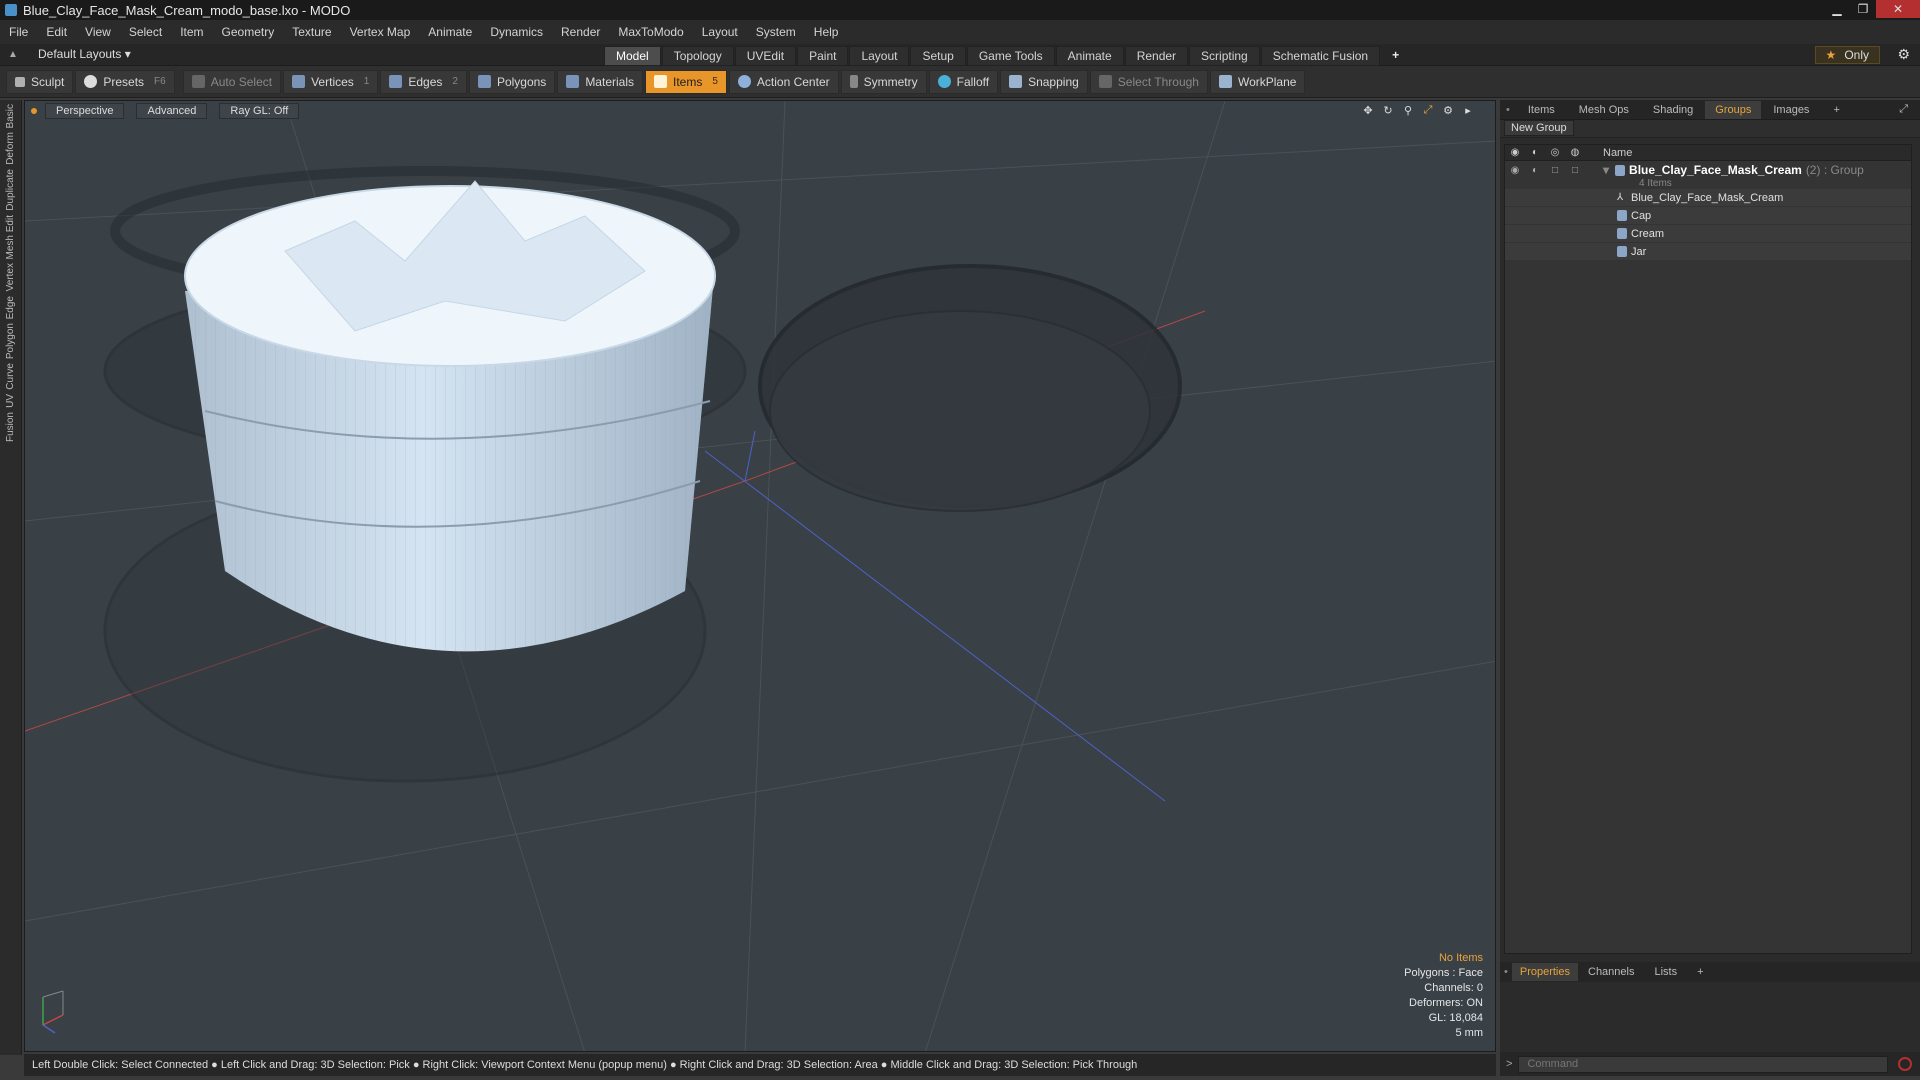 The width and height of the screenshot is (1920, 1080). What do you see at coordinates (1468, 111) in the screenshot?
I see `expand-arrow-icon: ▸` at bounding box center [1468, 111].